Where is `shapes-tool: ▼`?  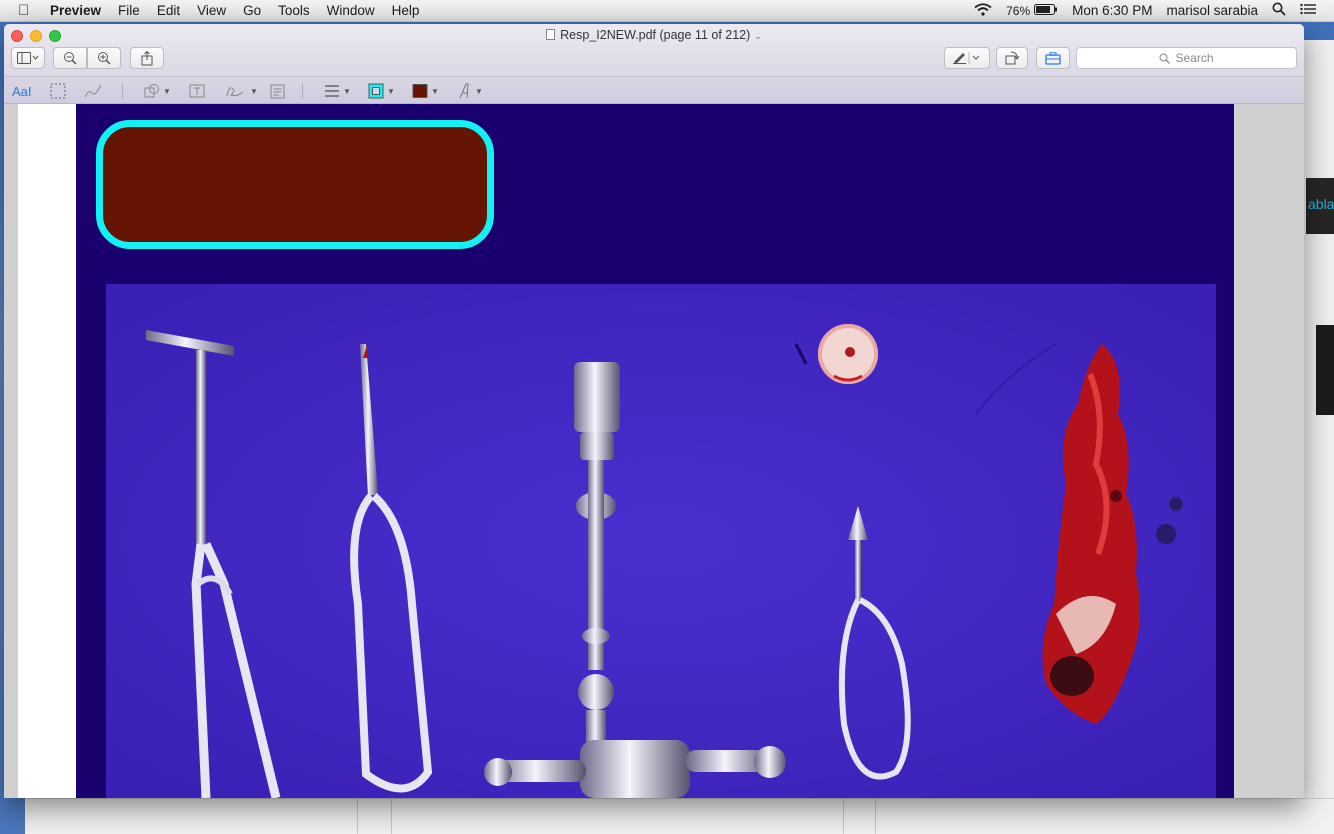 shapes-tool: ▼ is located at coordinates (157, 91).